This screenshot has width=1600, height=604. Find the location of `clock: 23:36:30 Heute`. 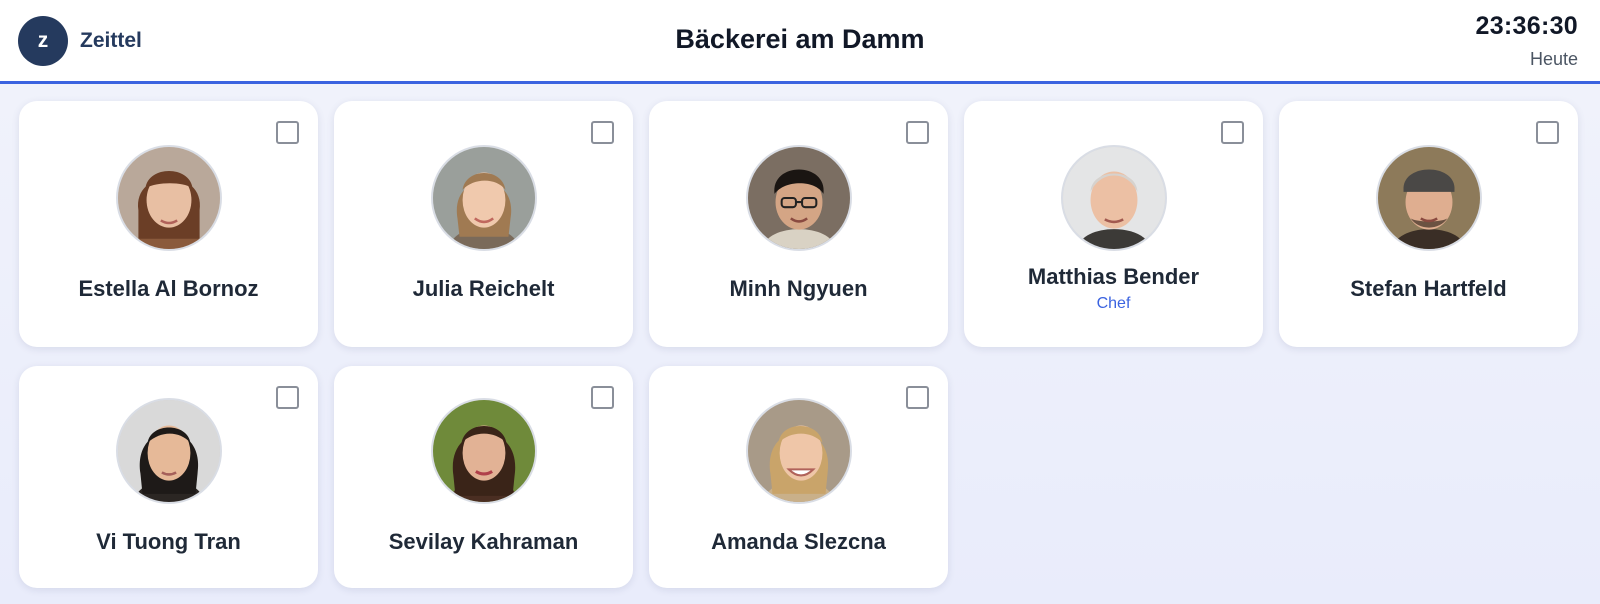

clock: 23:36:30 Heute is located at coordinates (1527, 41).